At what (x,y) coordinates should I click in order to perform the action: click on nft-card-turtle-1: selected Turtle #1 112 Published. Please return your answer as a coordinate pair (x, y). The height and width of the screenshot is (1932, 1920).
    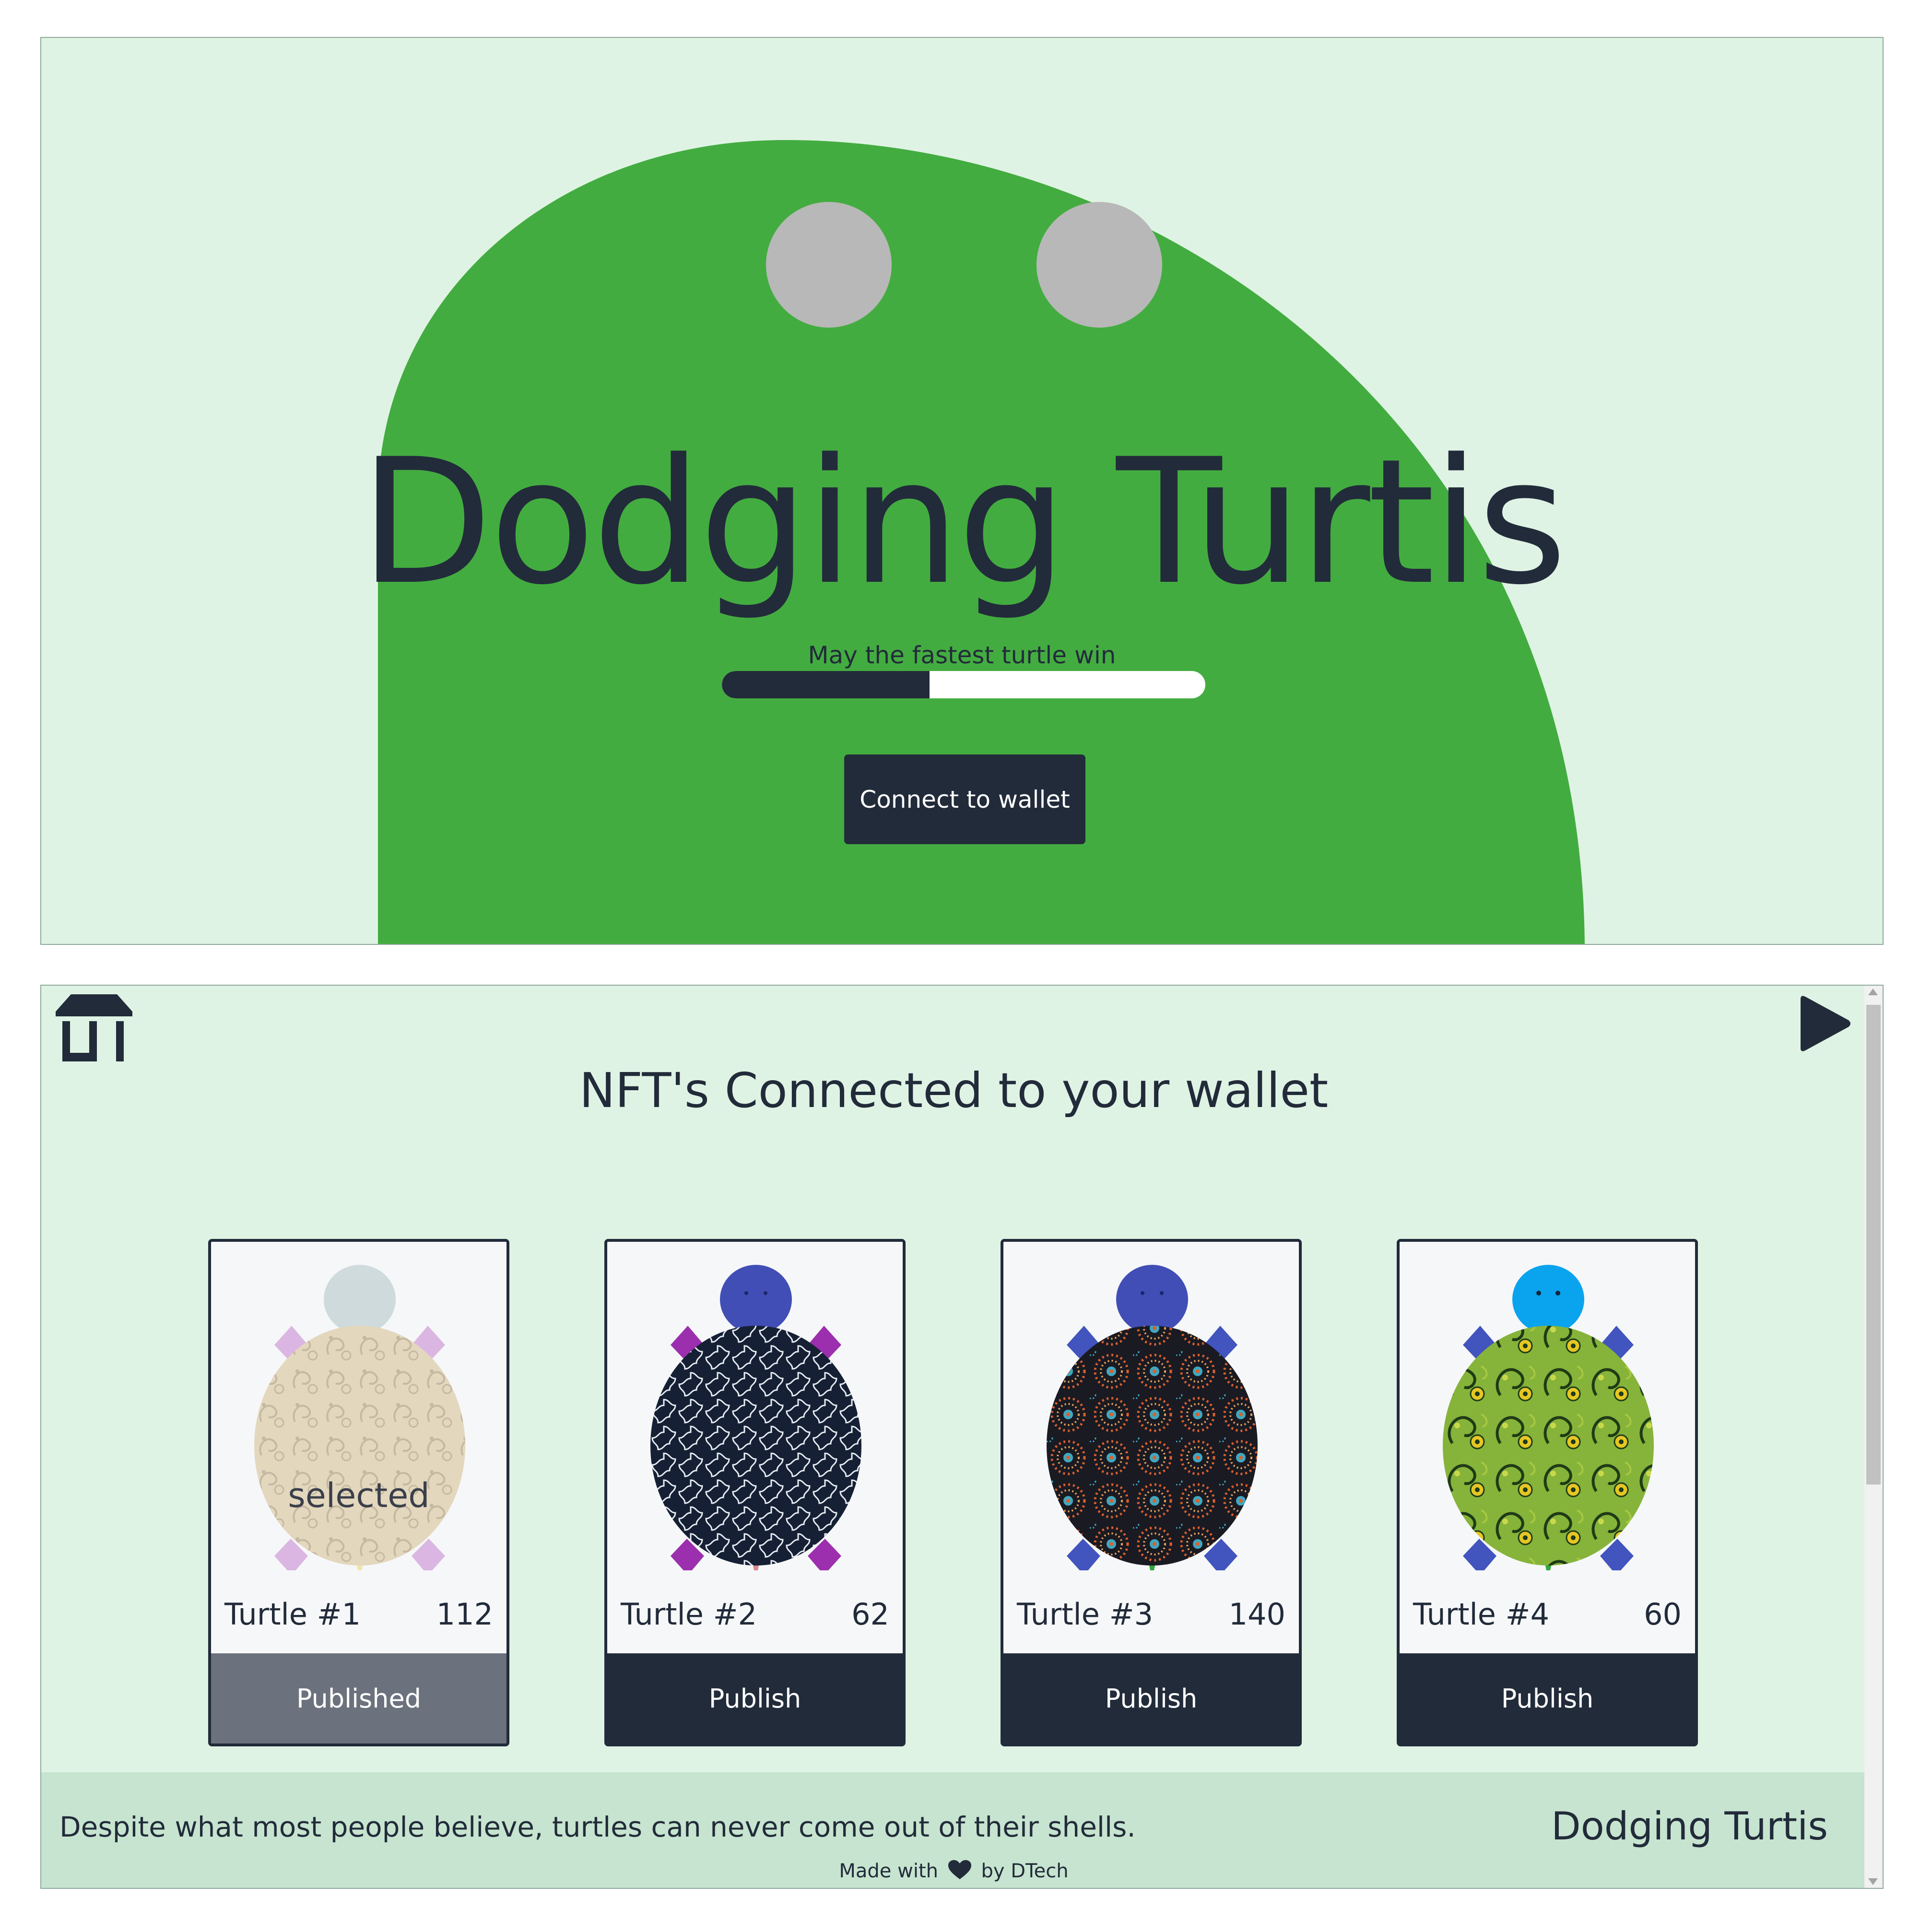
    Looking at the image, I should click on (358, 1493).